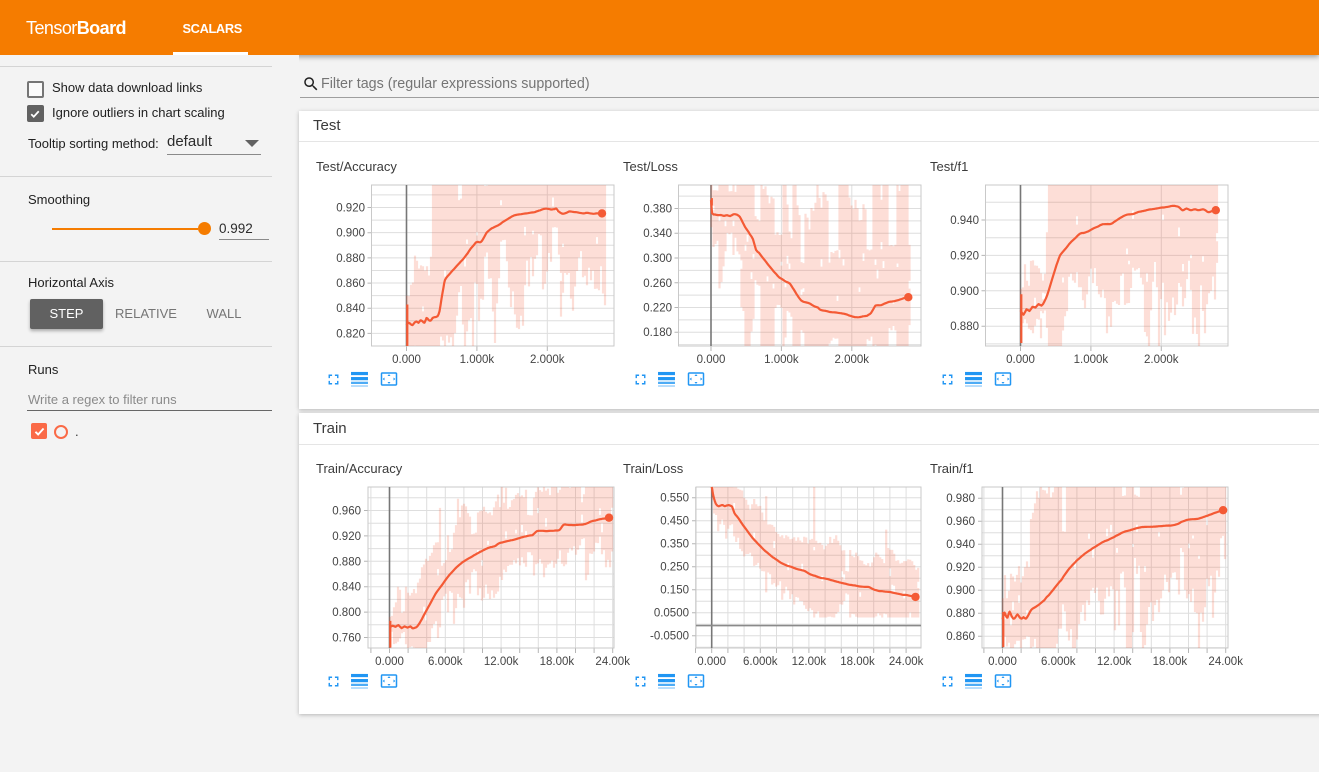 The height and width of the screenshot is (772, 1319). What do you see at coordinates (346, 639) in the screenshot?
I see `svg-text: 0.760` at bounding box center [346, 639].